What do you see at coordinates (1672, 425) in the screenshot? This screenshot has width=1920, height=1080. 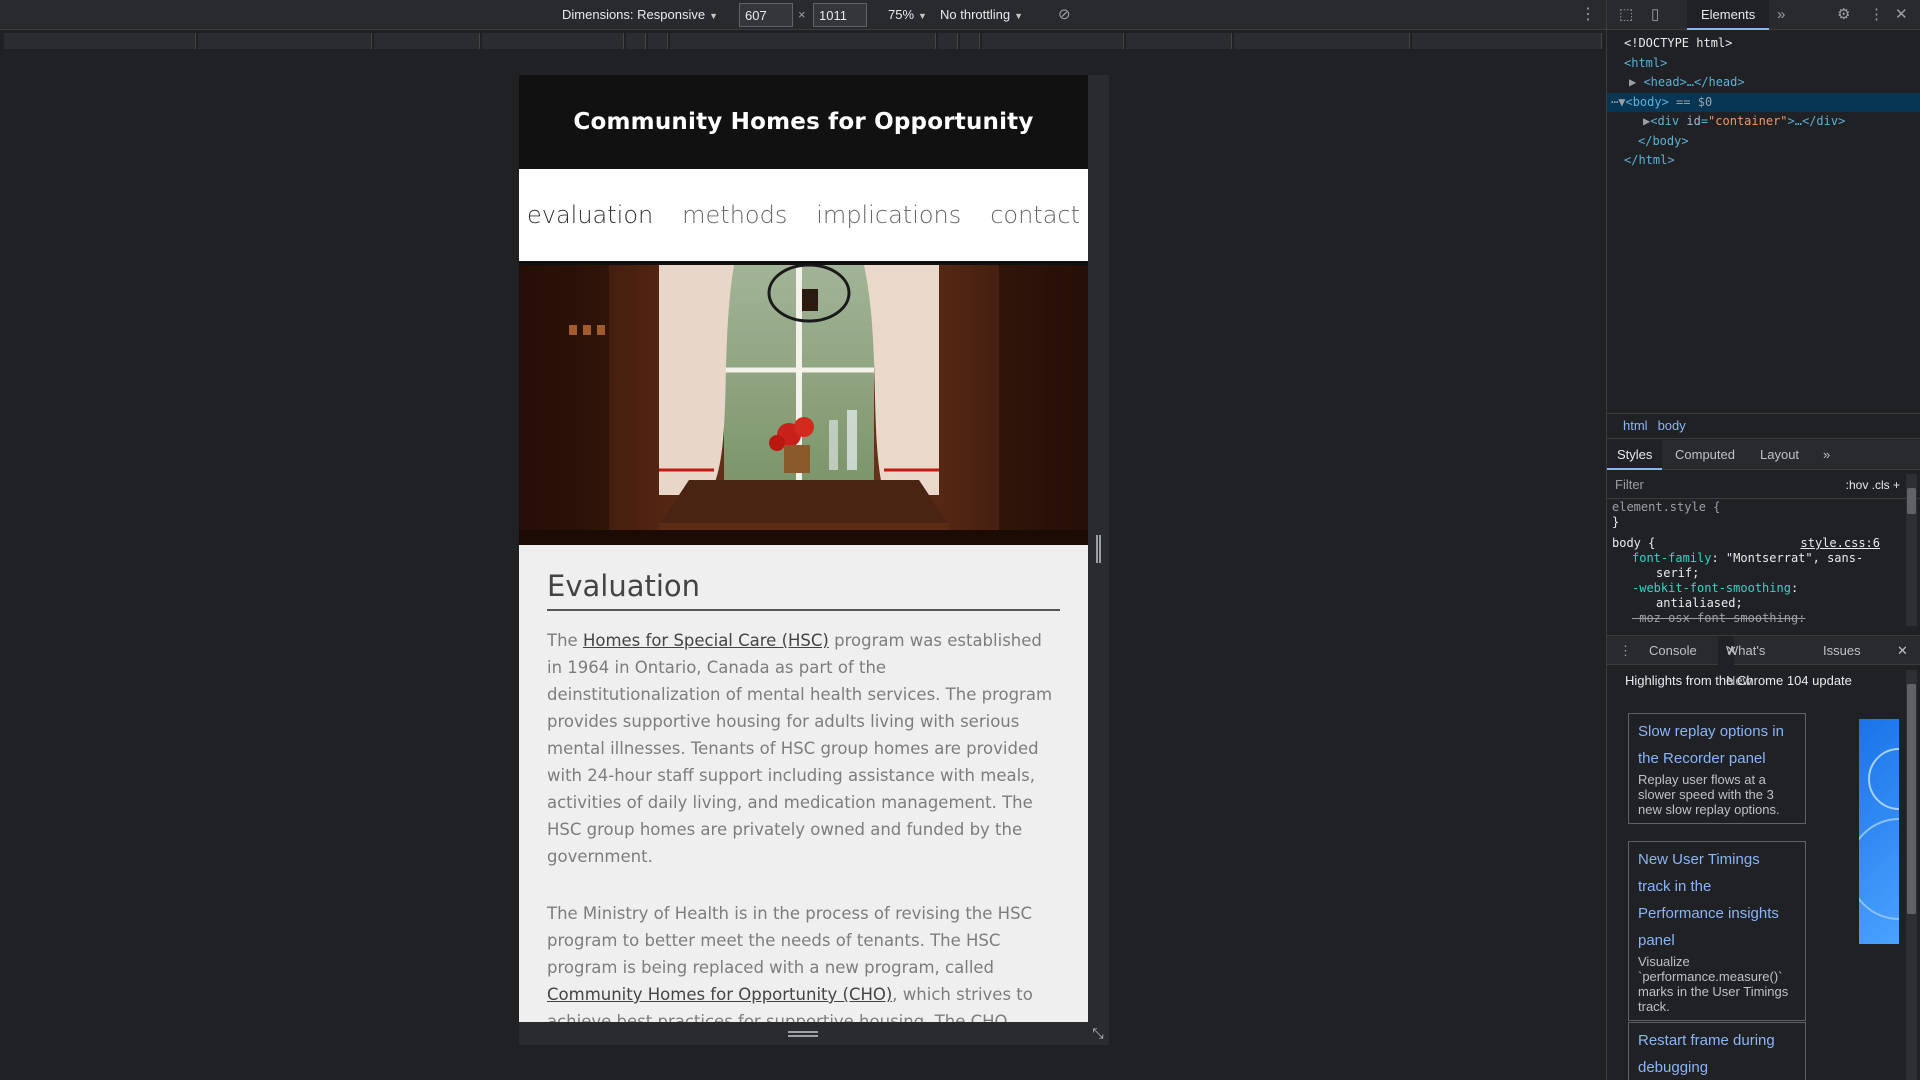 I see `breadcrumb-body: body` at bounding box center [1672, 425].